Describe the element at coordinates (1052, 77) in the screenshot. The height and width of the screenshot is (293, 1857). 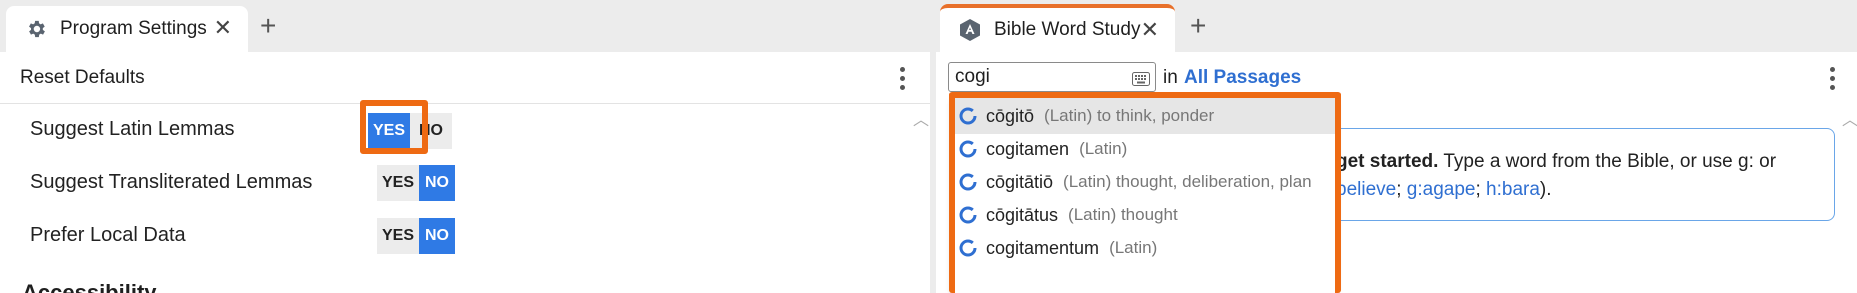
I see `search-input: cogi` at that location.